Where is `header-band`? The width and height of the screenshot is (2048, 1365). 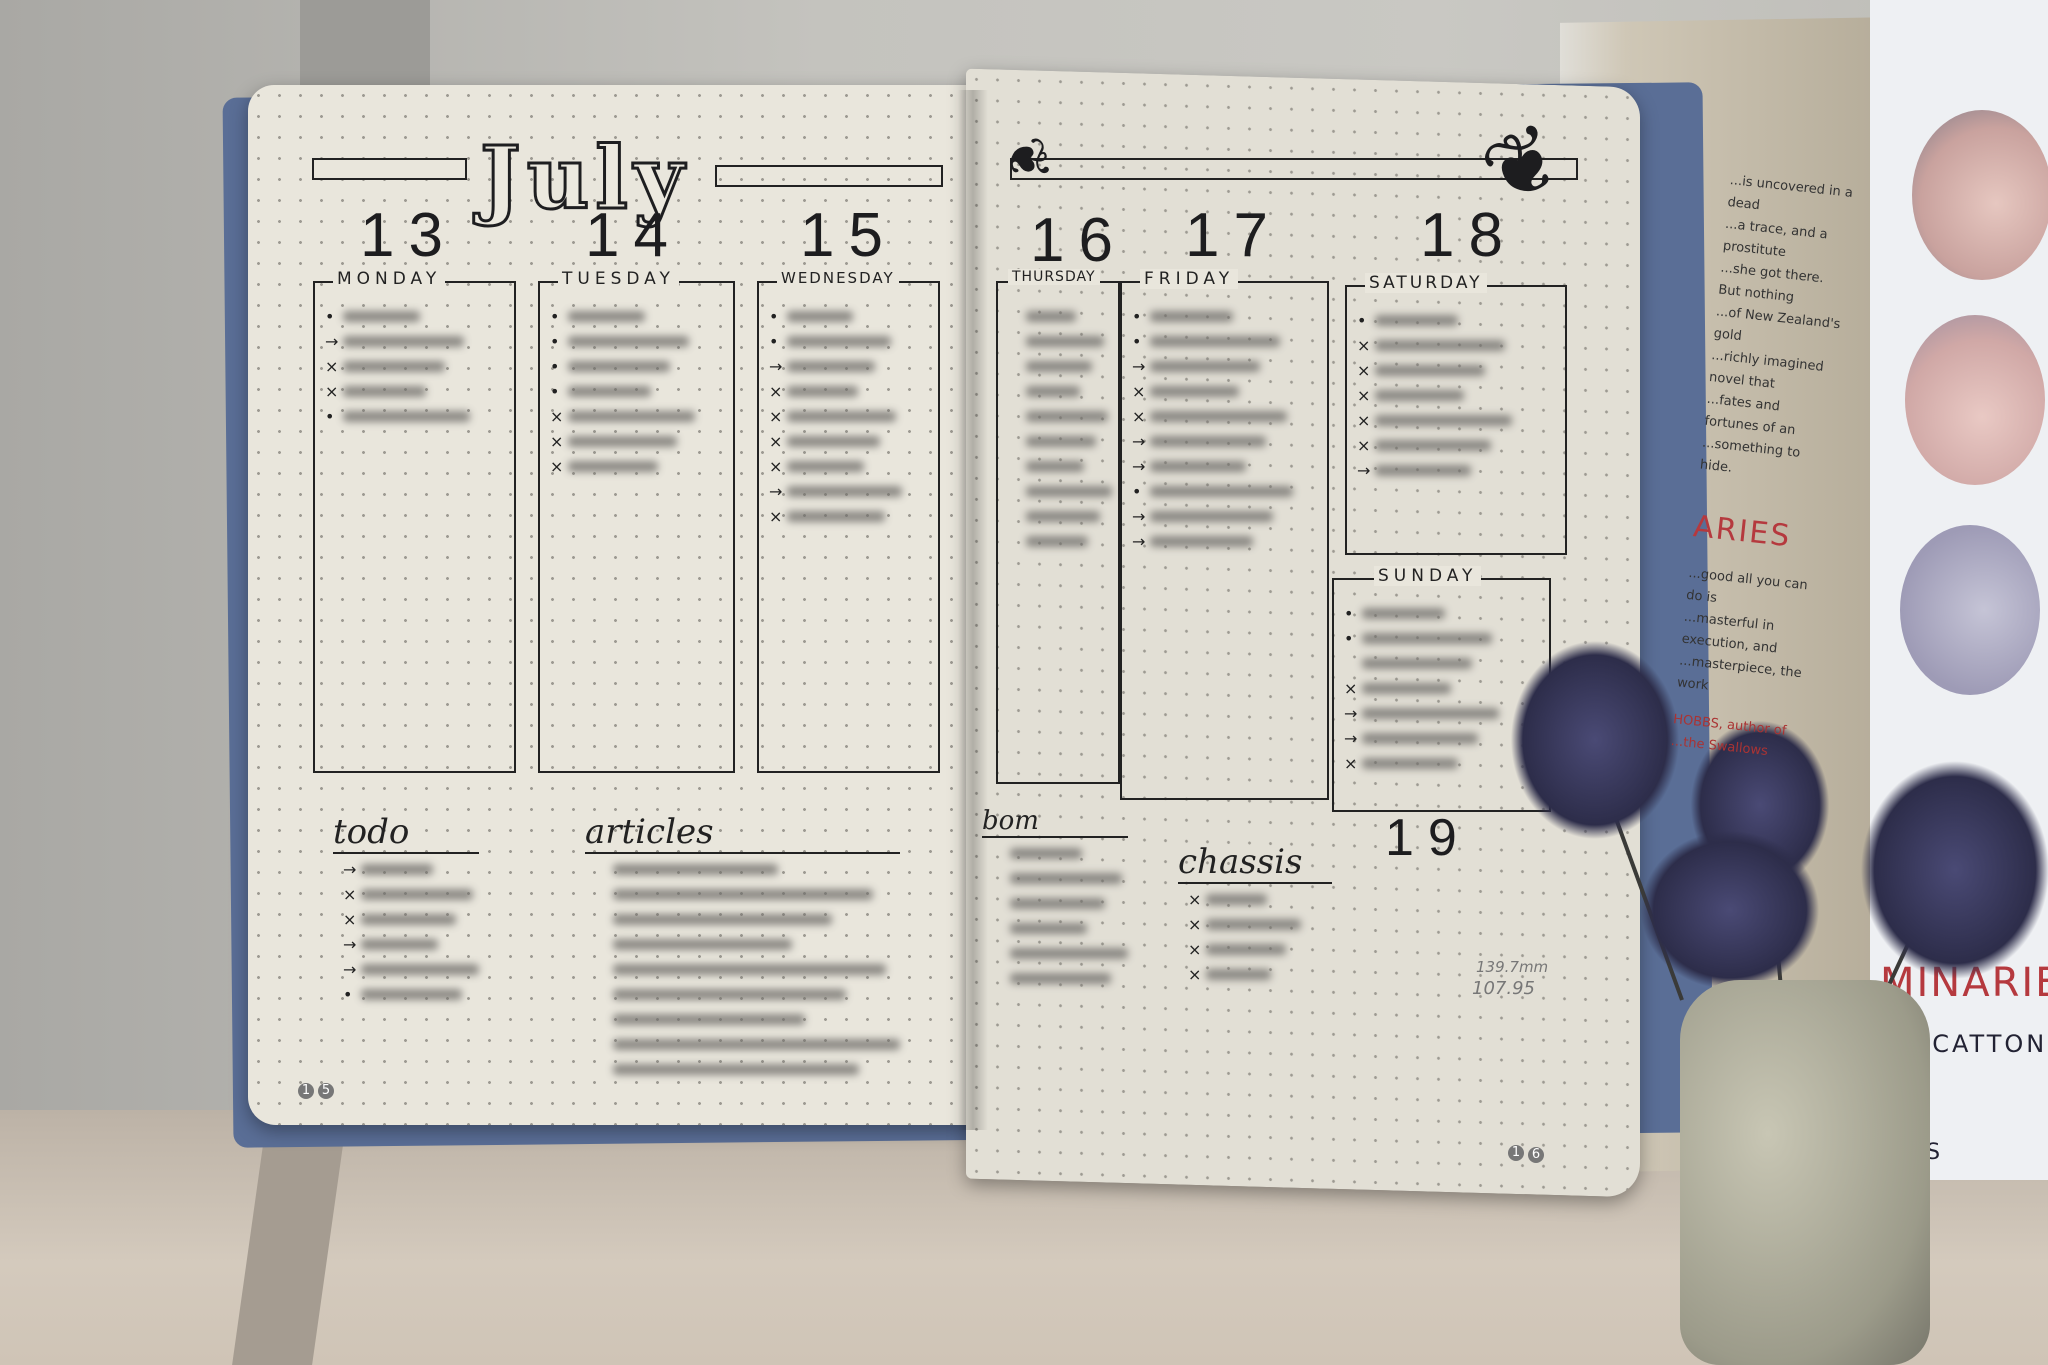
header-band is located at coordinates (829, 176).